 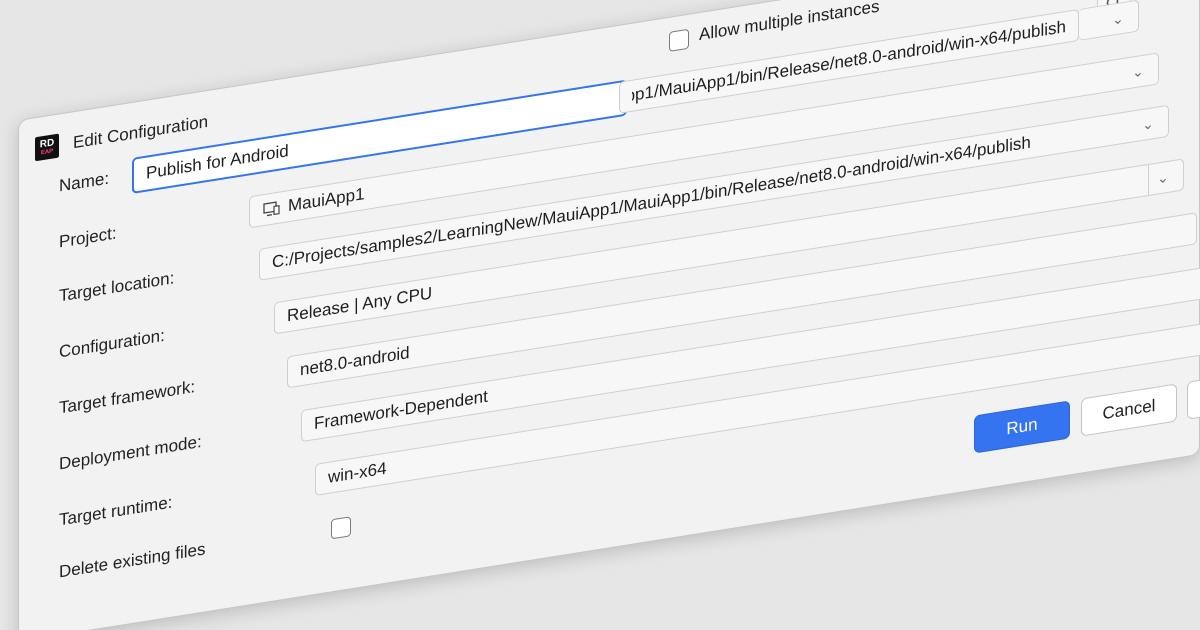 What do you see at coordinates (141, 132) in the screenshot?
I see `dialog-title: Edit Configuration` at bounding box center [141, 132].